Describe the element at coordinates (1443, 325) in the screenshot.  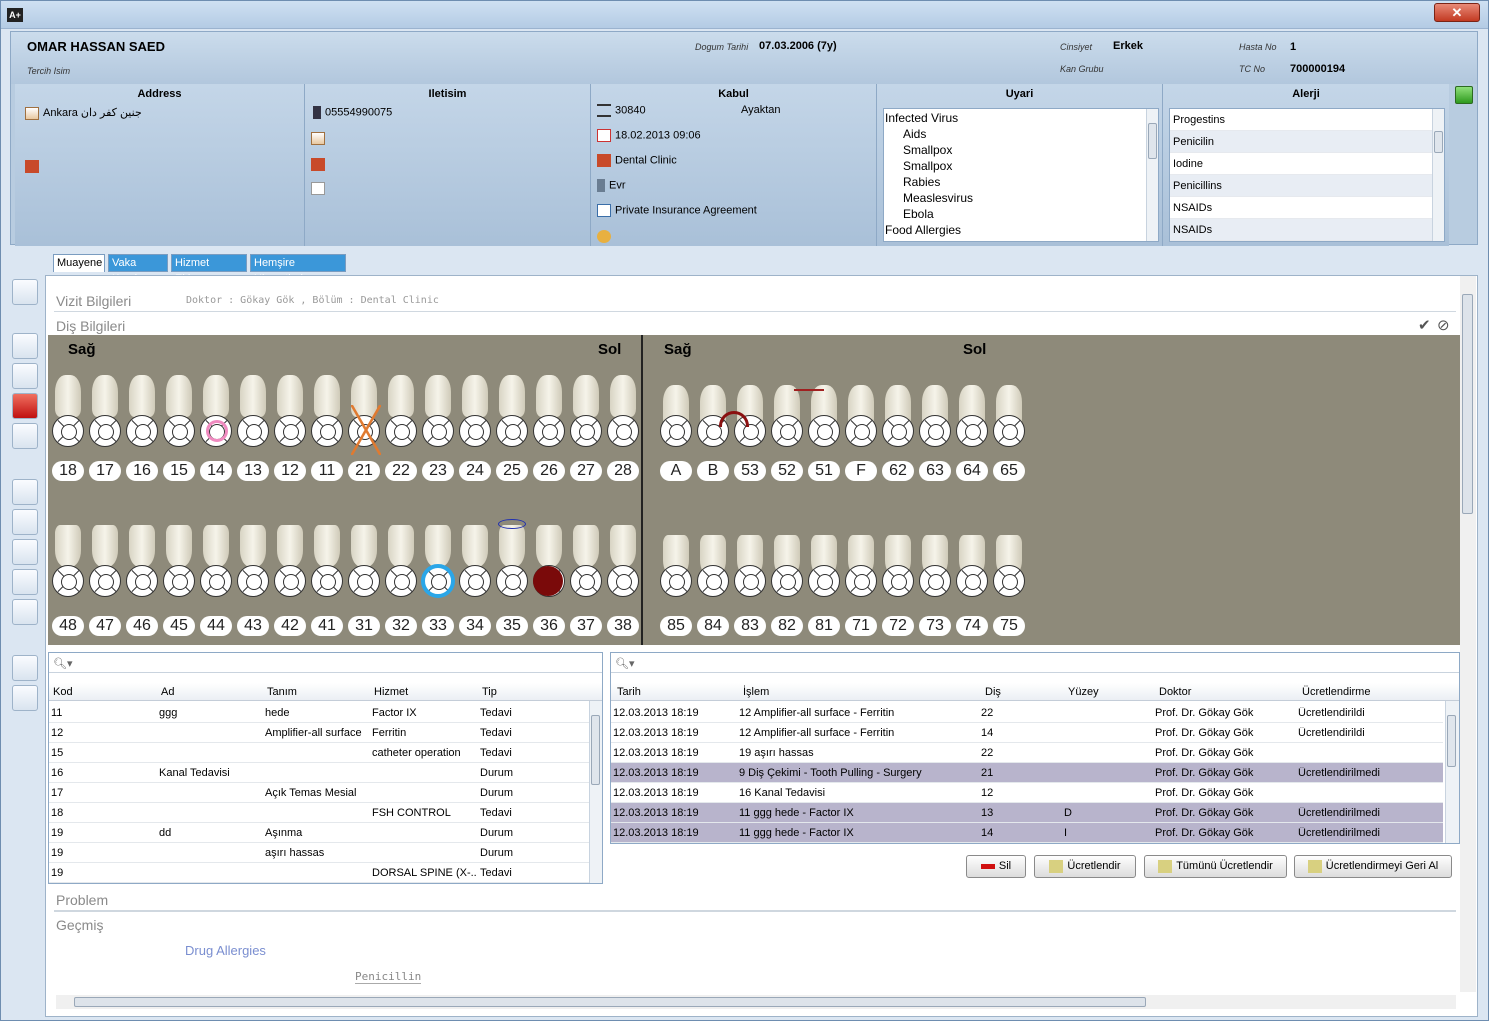
I see `cancel-icon: ⊘` at that location.